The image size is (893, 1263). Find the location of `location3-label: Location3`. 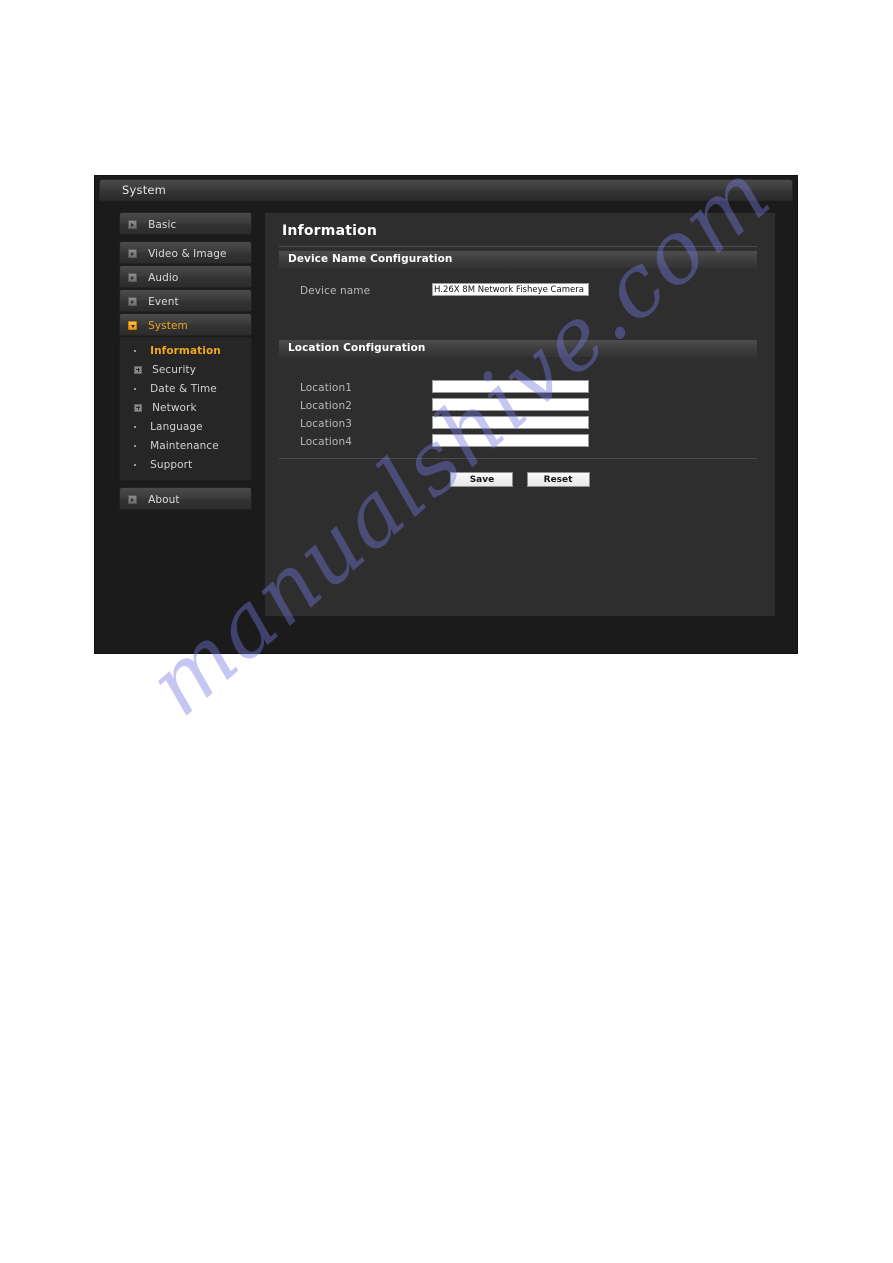

location3-label: Location3 is located at coordinates (326, 424).